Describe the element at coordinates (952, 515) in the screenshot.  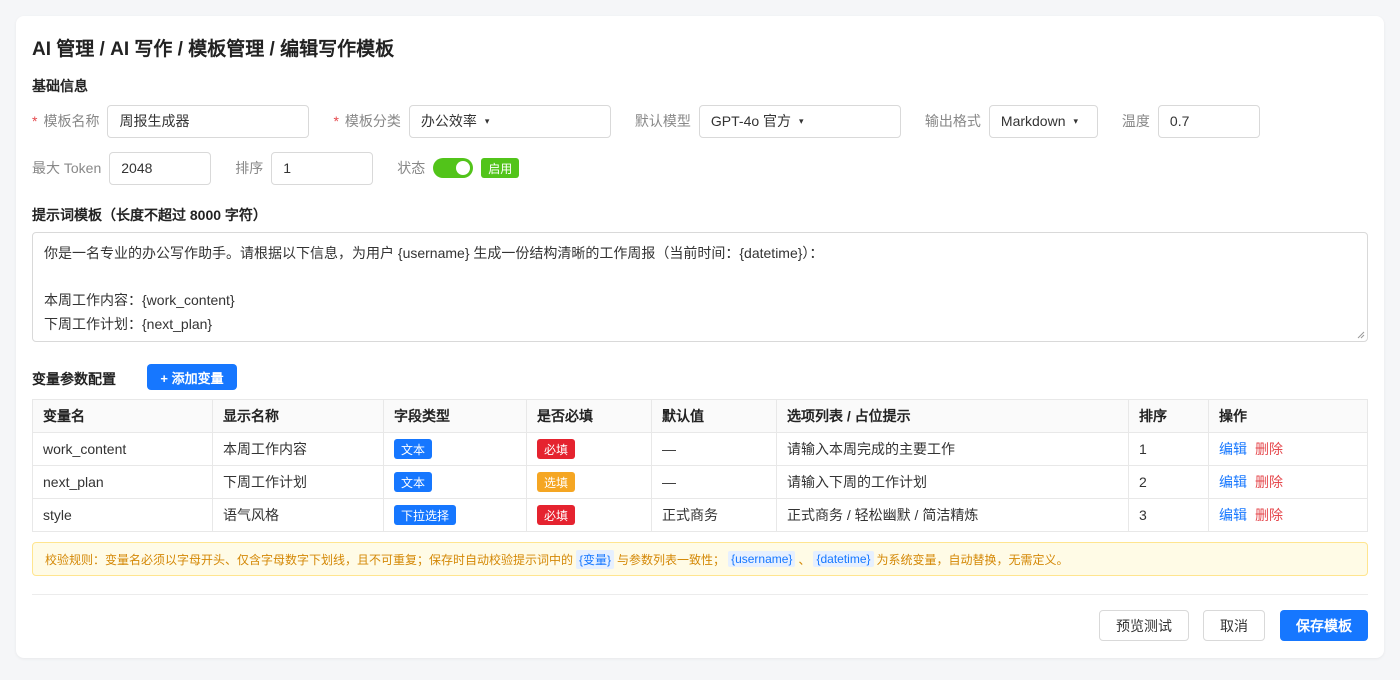
I see `var-options: 正式商务 / 轻松幽默 / 简洁精炼` at that location.